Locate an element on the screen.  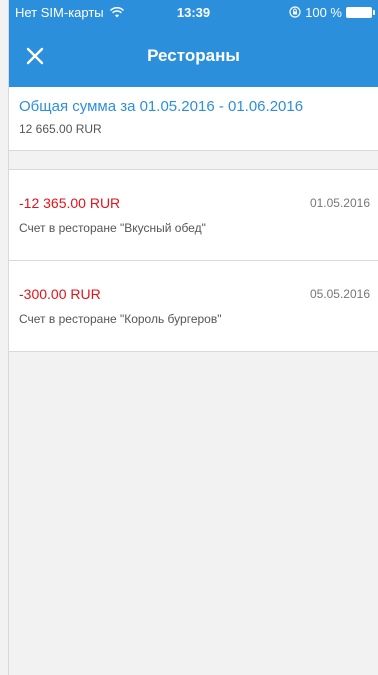
carrier-label: Нет SIM-карты is located at coordinates (59, 12).